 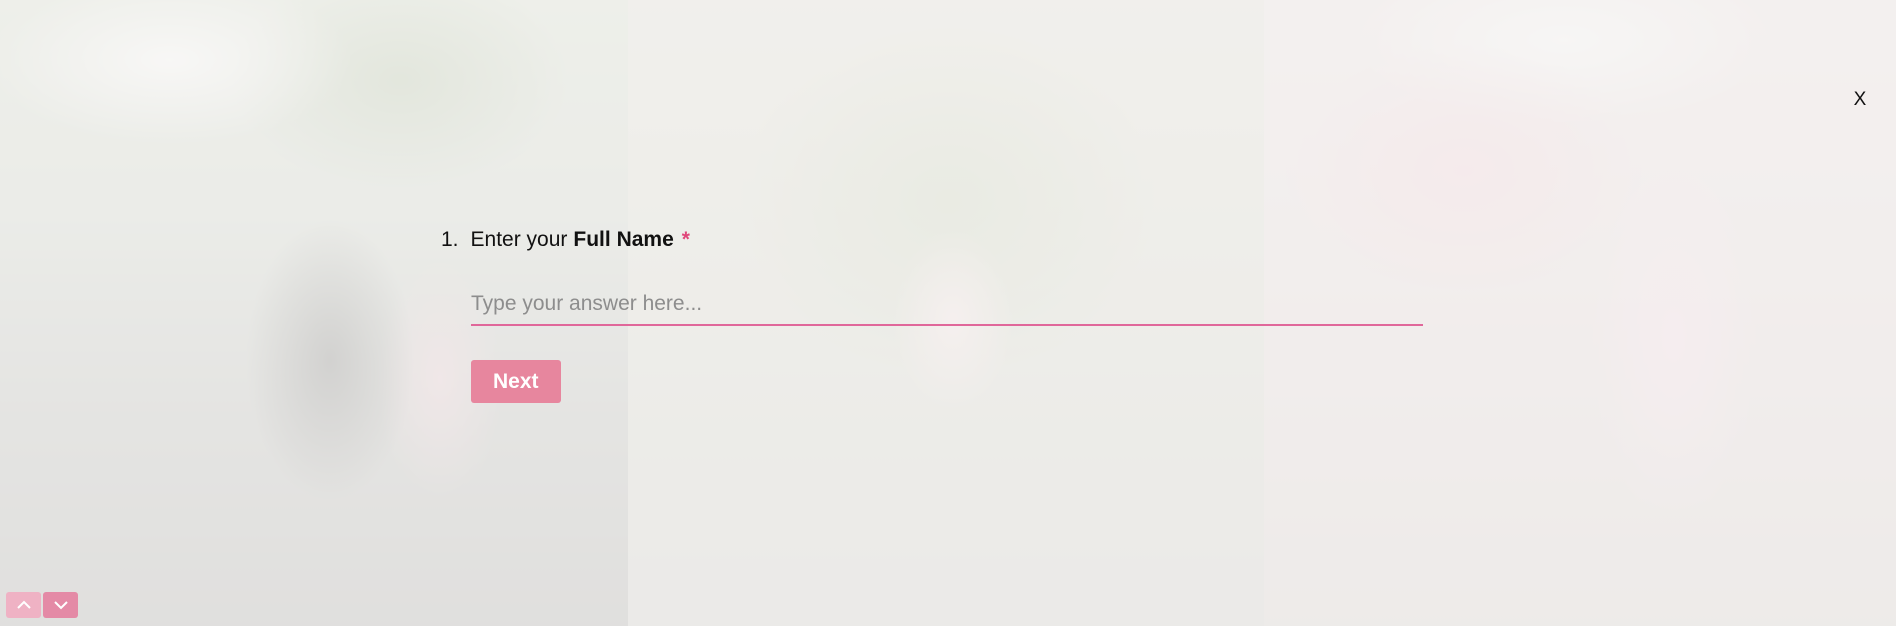 What do you see at coordinates (519, 239) in the screenshot?
I see `question-label: Enter your` at bounding box center [519, 239].